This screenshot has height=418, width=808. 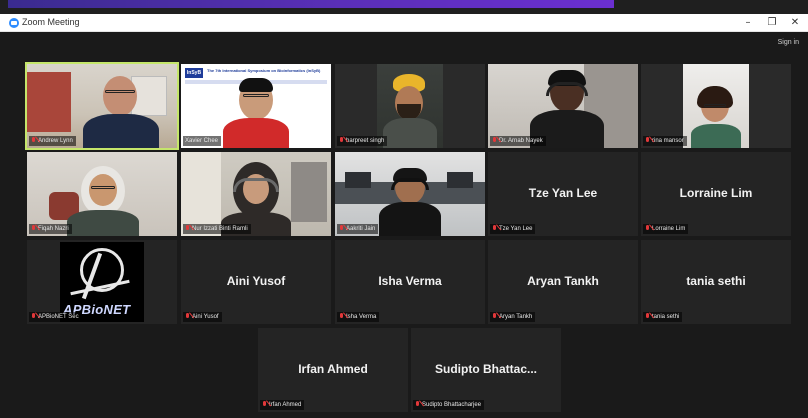 What do you see at coordinates (772, 23) in the screenshot?
I see `maximize-icon: ❐` at bounding box center [772, 23].